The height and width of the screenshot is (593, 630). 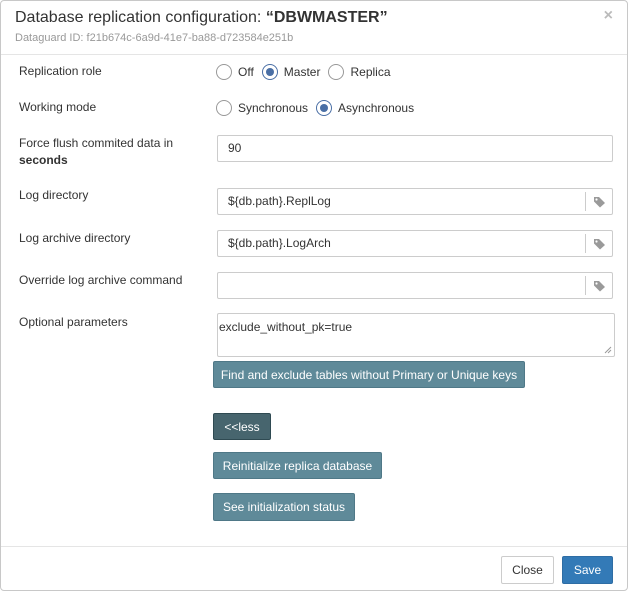 What do you see at coordinates (370, 72) in the screenshot?
I see `radio-role-replica-label: Replica` at bounding box center [370, 72].